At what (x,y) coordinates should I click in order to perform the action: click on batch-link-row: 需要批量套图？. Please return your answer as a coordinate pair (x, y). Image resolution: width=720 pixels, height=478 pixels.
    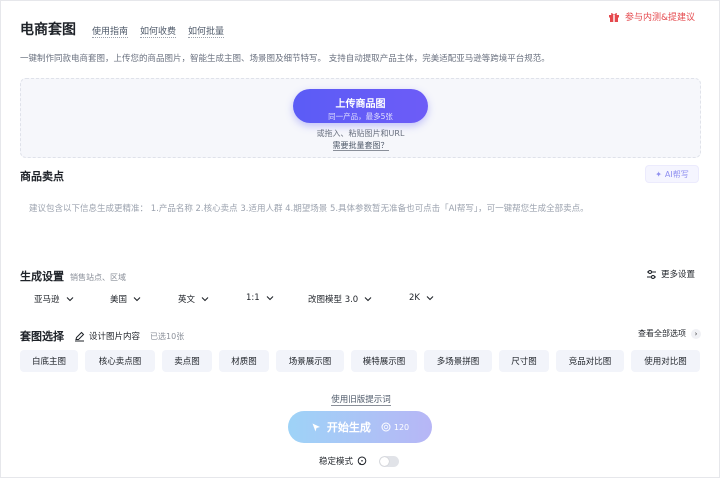
    Looking at the image, I should click on (360, 145).